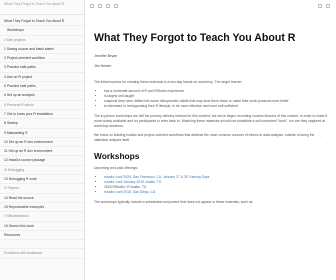  I want to click on menu-icon, so click(92, 6).